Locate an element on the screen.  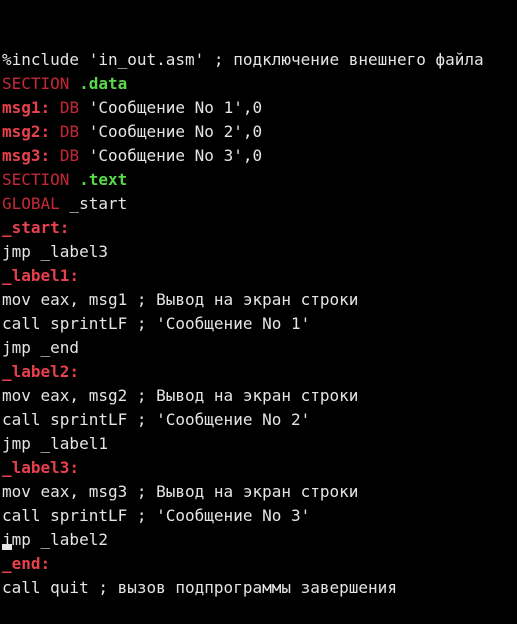
code-token: call sprintLF ; 'Сообщение No 1' is located at coordinates (156, 323).